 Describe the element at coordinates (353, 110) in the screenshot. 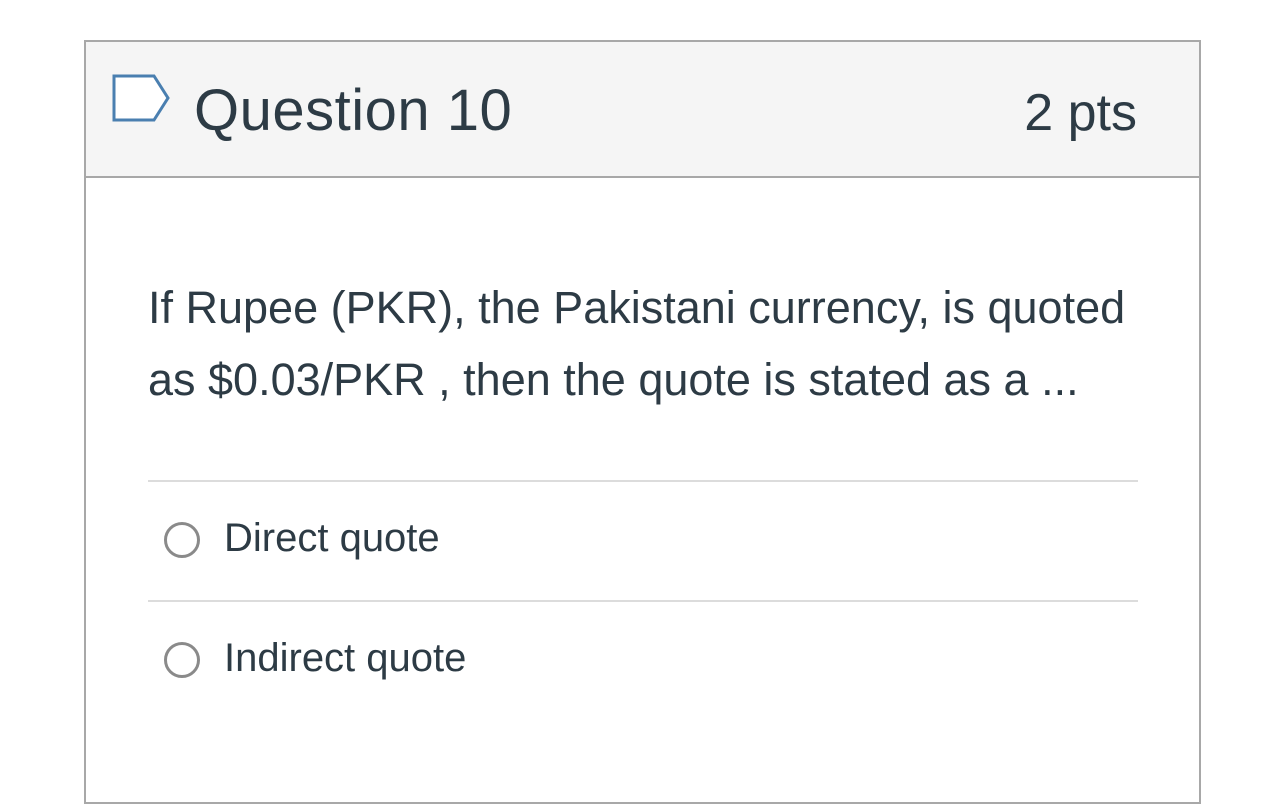

I see `question-title: Question 10` at that location.